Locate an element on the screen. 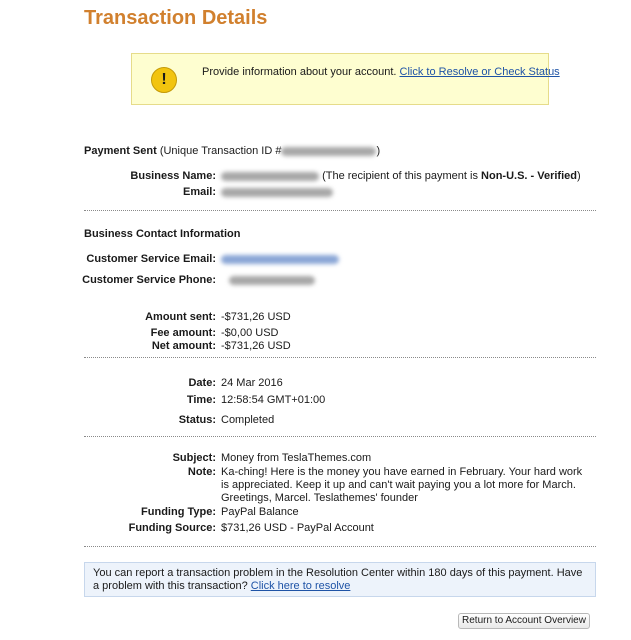 The width and height of the screenshot is (631, 640). time-value: 12:58:54 GMT+01:00 is located at coordinates (273, 400).